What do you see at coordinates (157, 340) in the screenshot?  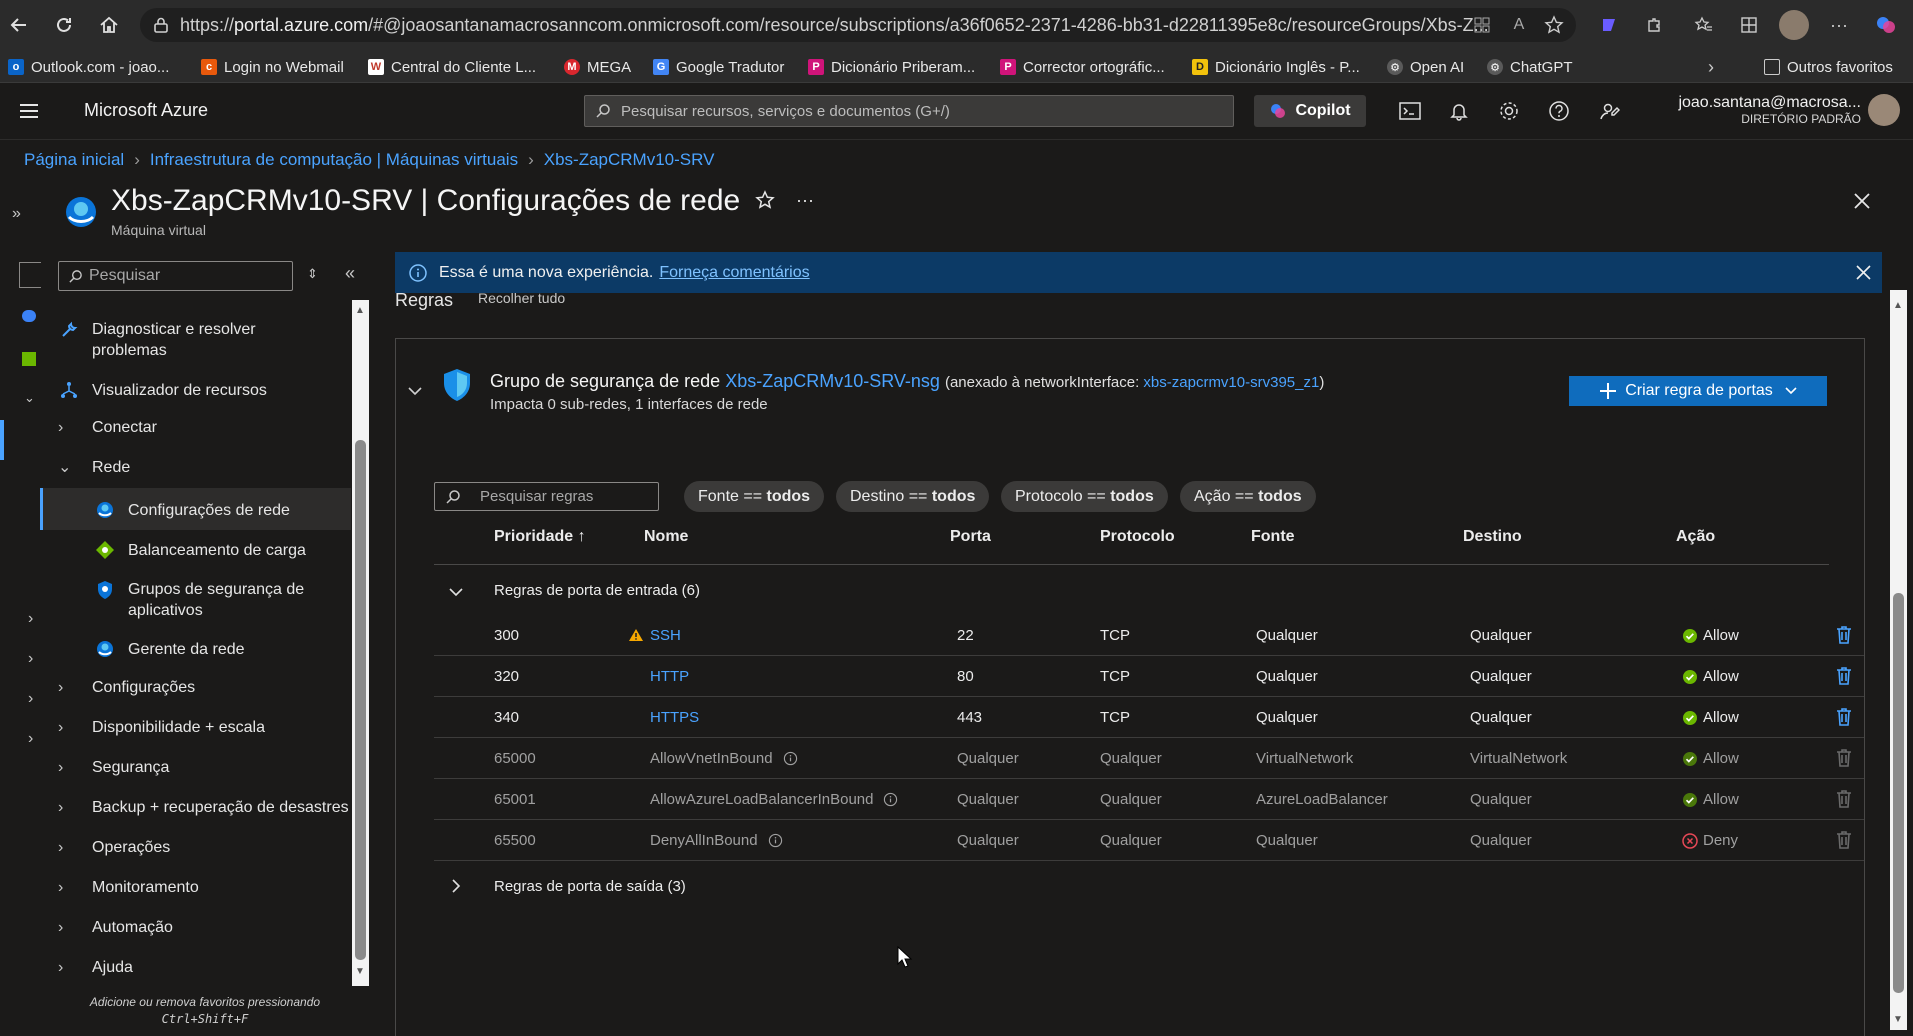 I see `menu-diagnose: Diagnosticar e resolver problemas` at bounding box center [157, 340].